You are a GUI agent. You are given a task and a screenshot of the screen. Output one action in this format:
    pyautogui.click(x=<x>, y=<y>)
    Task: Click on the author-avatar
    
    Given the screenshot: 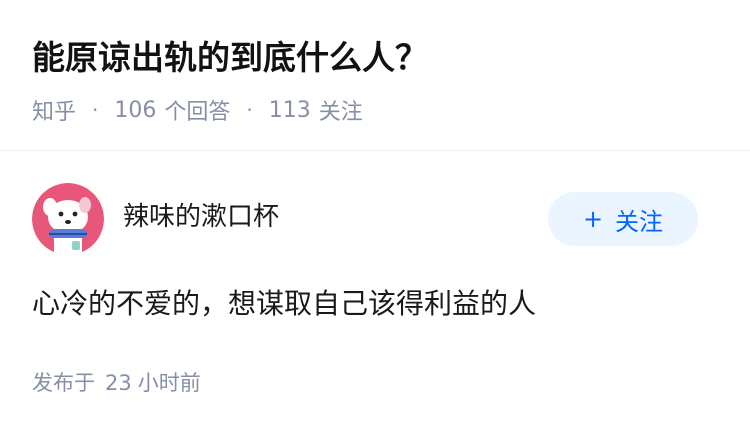 What is the action you would take?
    pyautogui.click(x=68, y=219)
    